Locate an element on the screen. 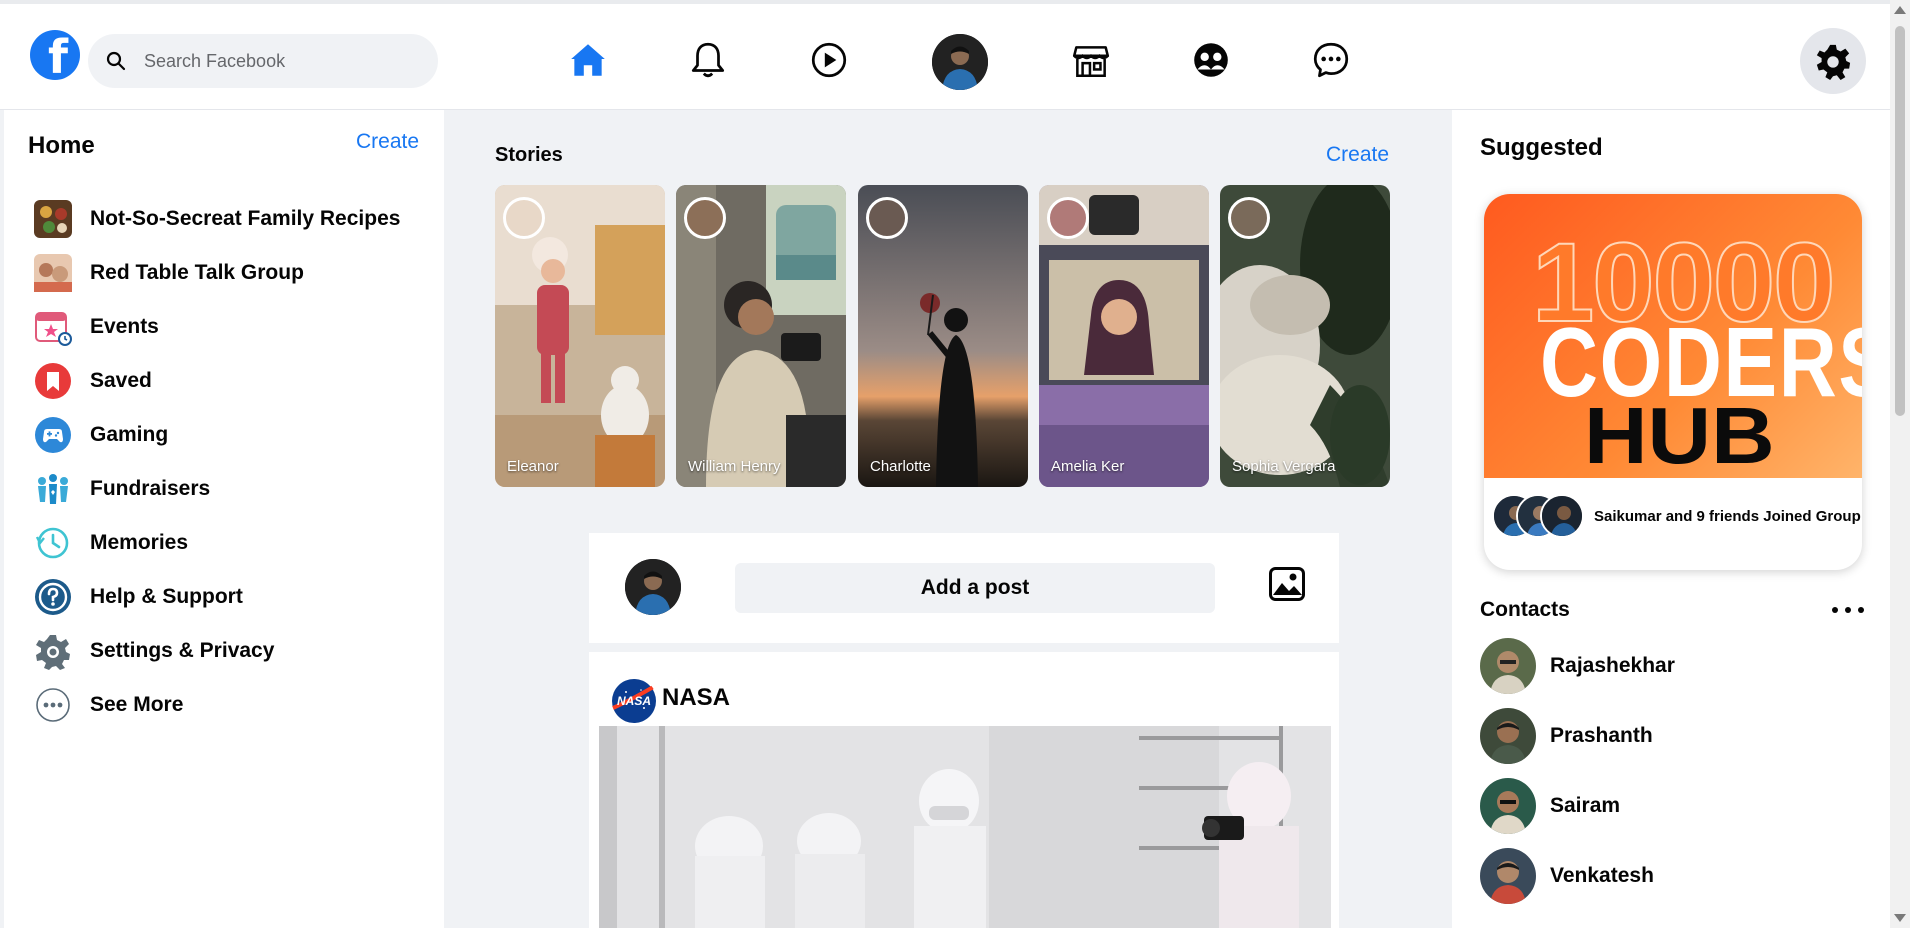  sidebar-item-label: Fundraisers is located at coordinates (150, 488).